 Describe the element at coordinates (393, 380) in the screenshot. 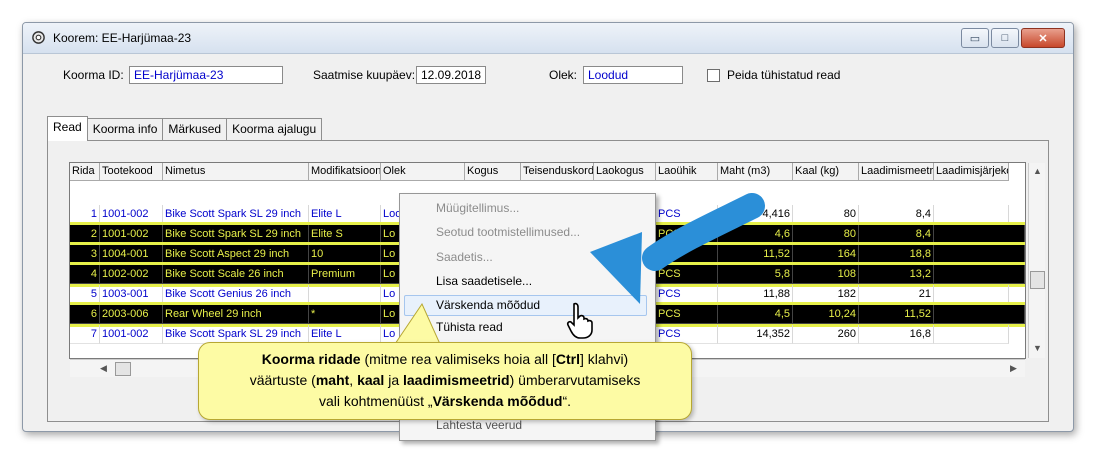

I see `callout-text: ja` at that location.